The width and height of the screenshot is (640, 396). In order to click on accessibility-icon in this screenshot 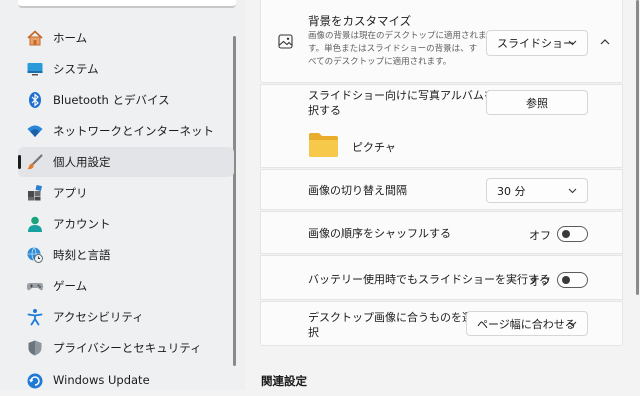, I will do `click(35, 317)`.